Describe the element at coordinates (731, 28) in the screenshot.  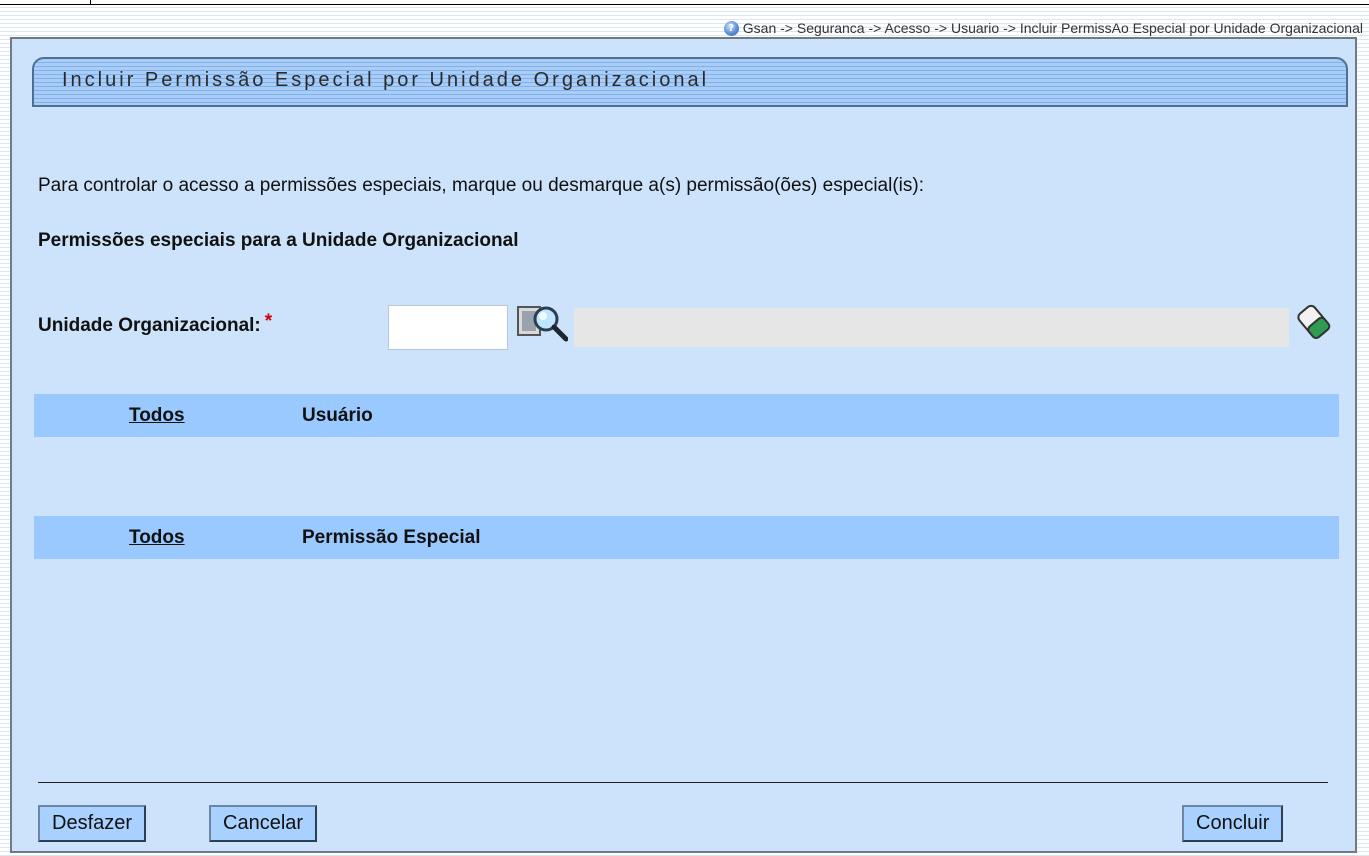
I see `help-icon: ?` at that location.